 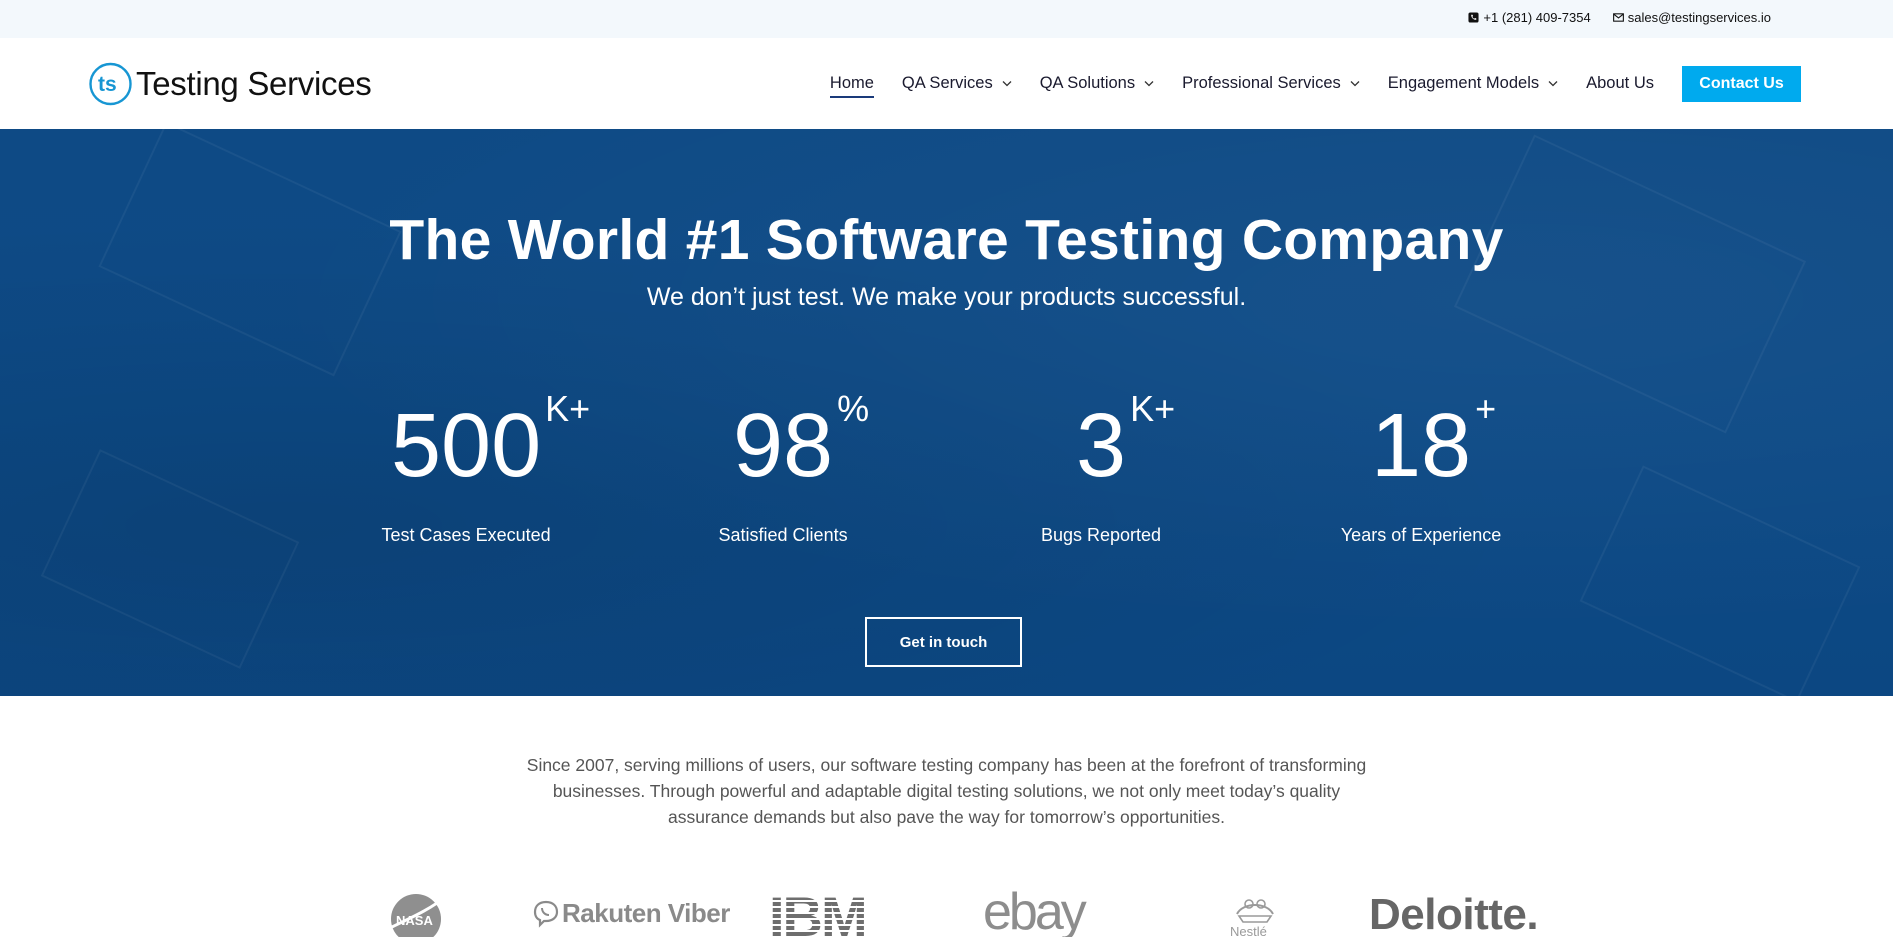 I want to click on nestle-logo: Nestlé, so click(x=1255, y=913).